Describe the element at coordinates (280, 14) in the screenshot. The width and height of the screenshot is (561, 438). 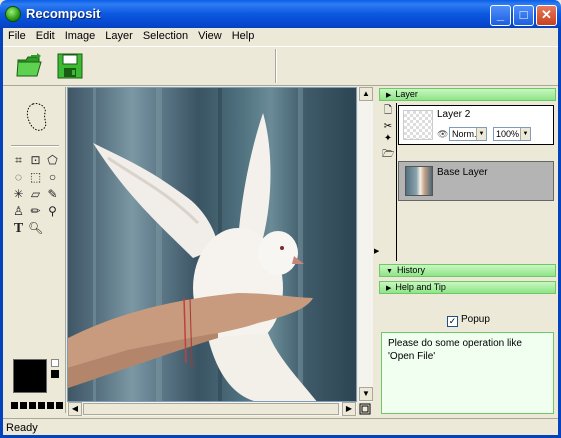
I see `title-bar: Recomposit _ □ ✕` at that location.